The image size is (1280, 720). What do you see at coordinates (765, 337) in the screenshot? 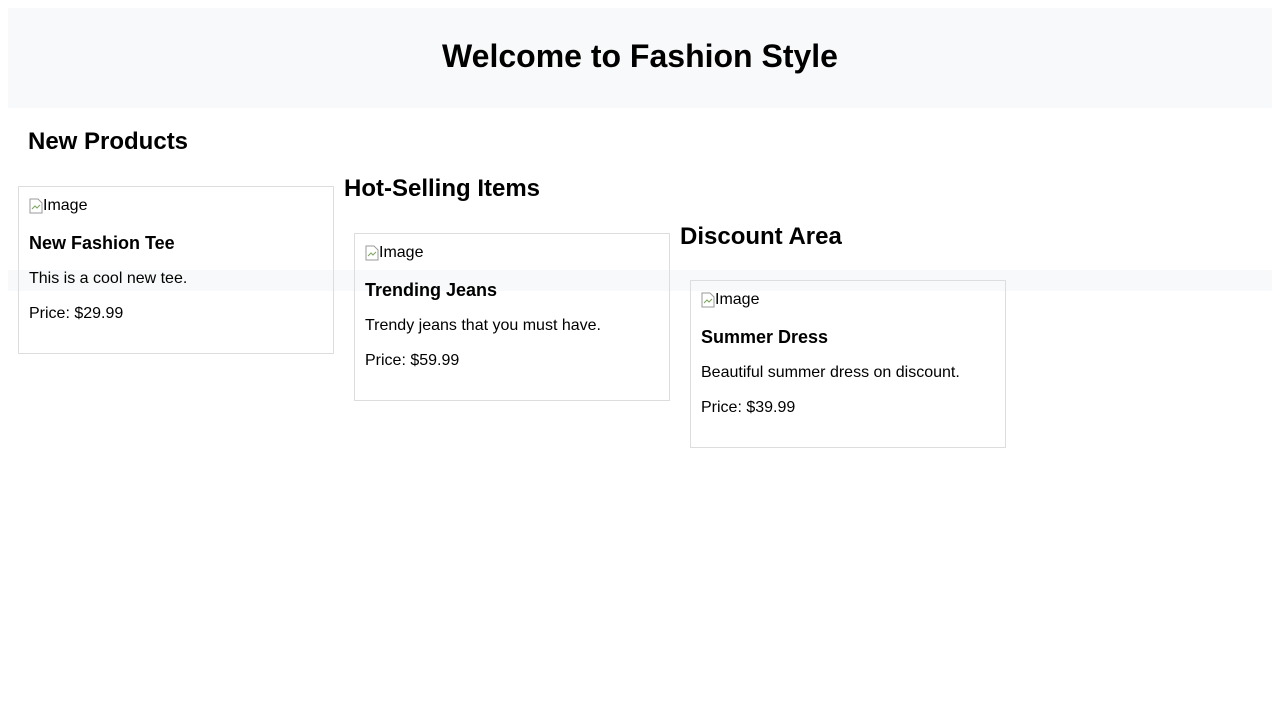
I see `product-name: Summer Dress` at bounding box center [765, 337].